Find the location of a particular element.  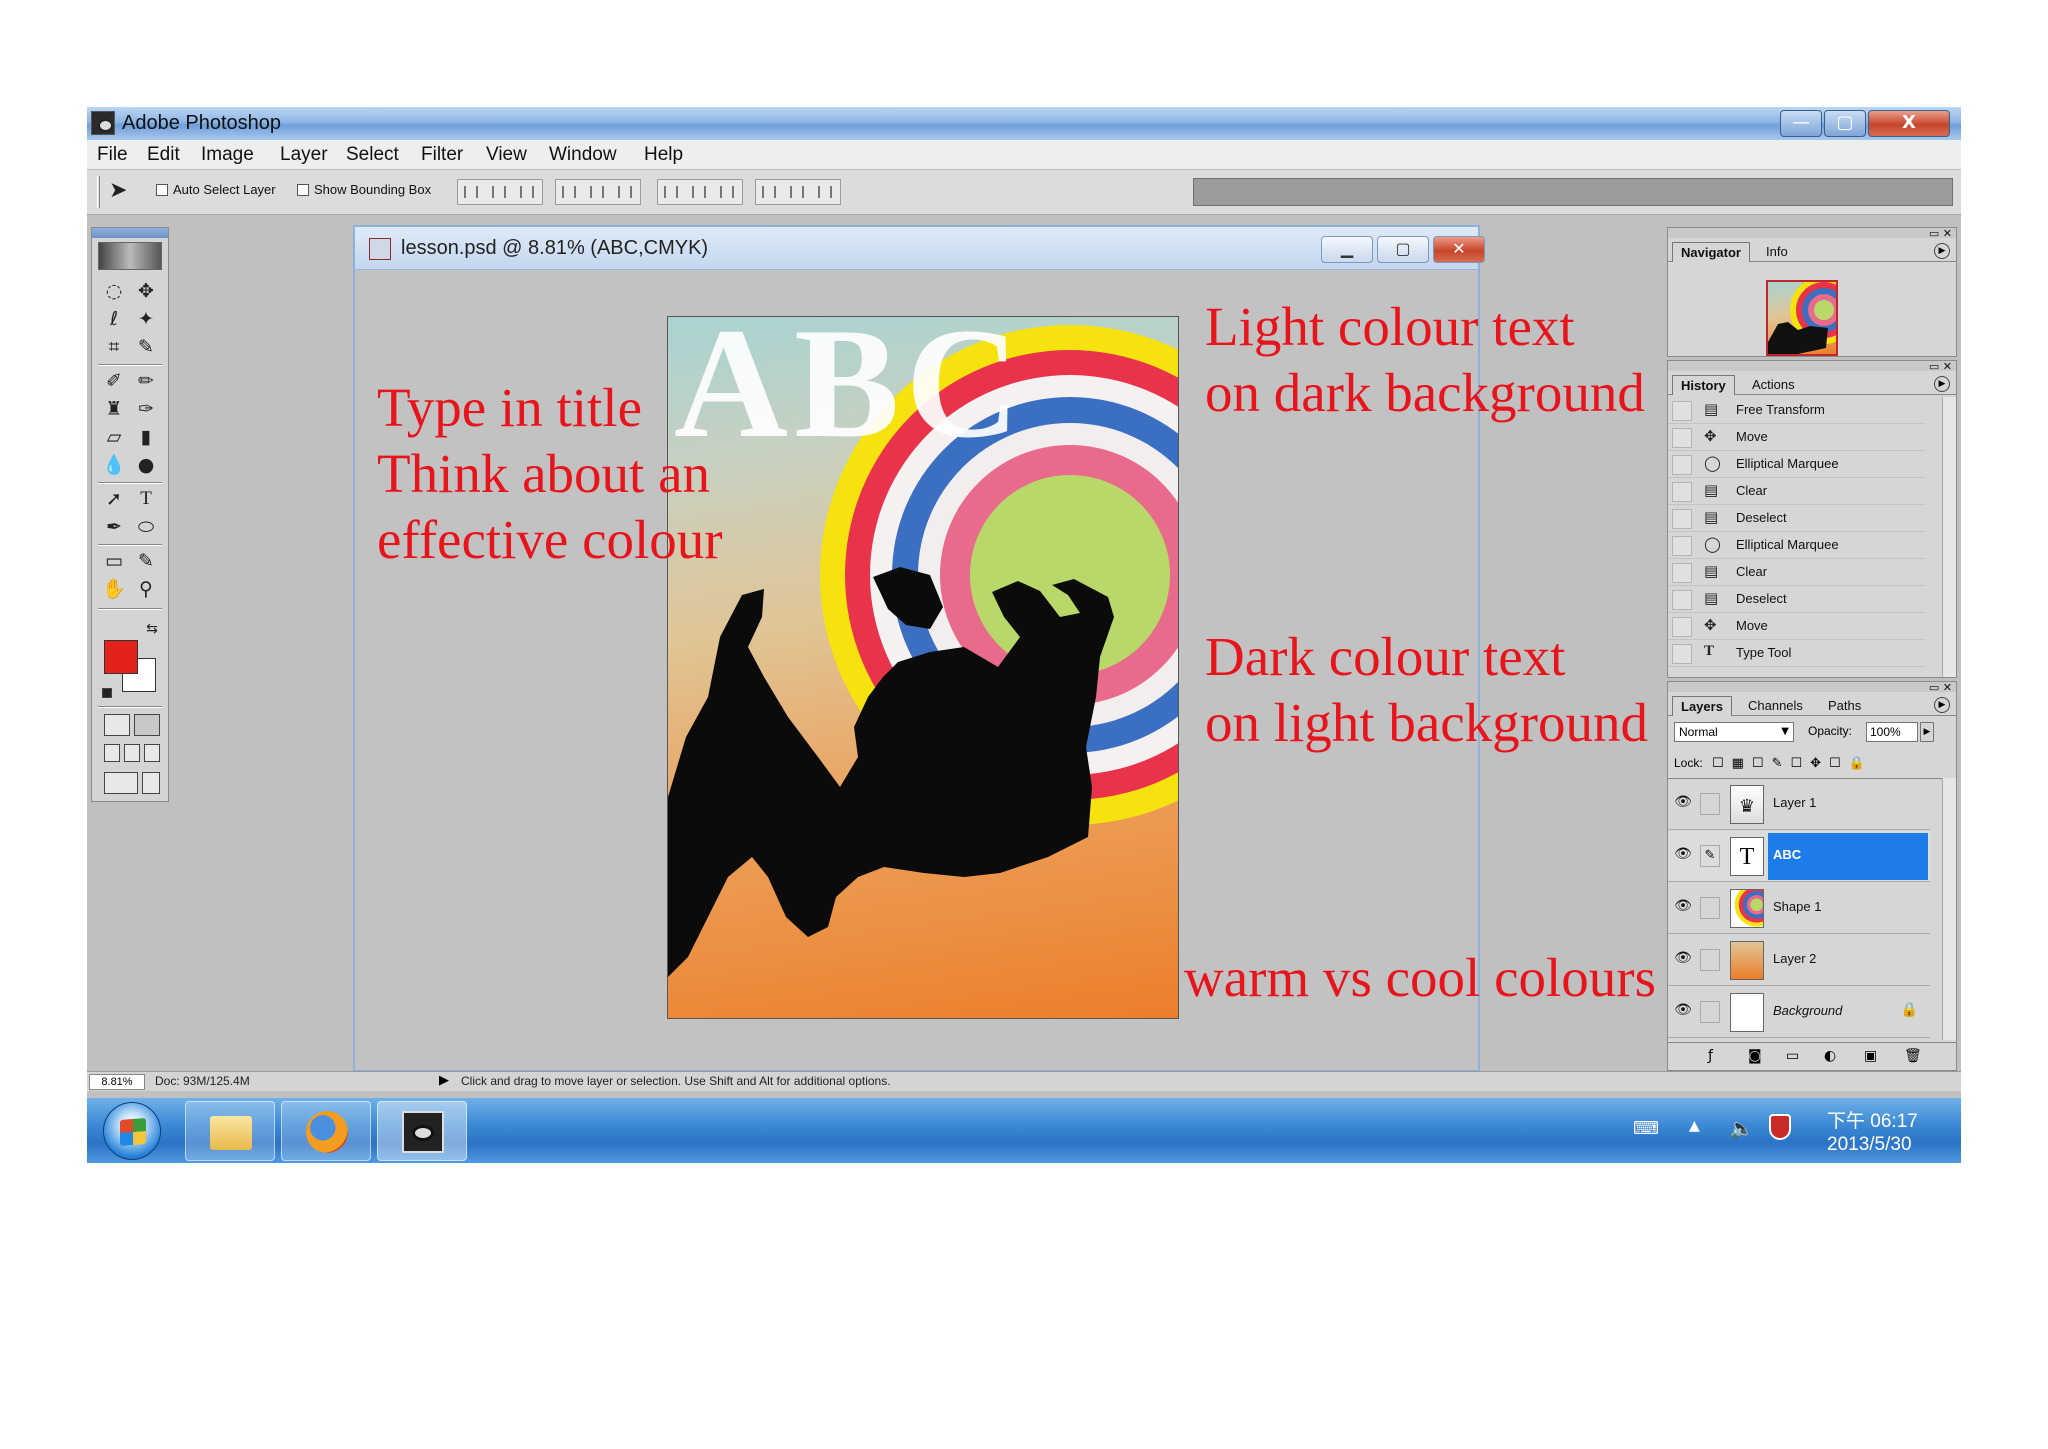

brush-icon: ✎ is located at coordinates (1710, 856).